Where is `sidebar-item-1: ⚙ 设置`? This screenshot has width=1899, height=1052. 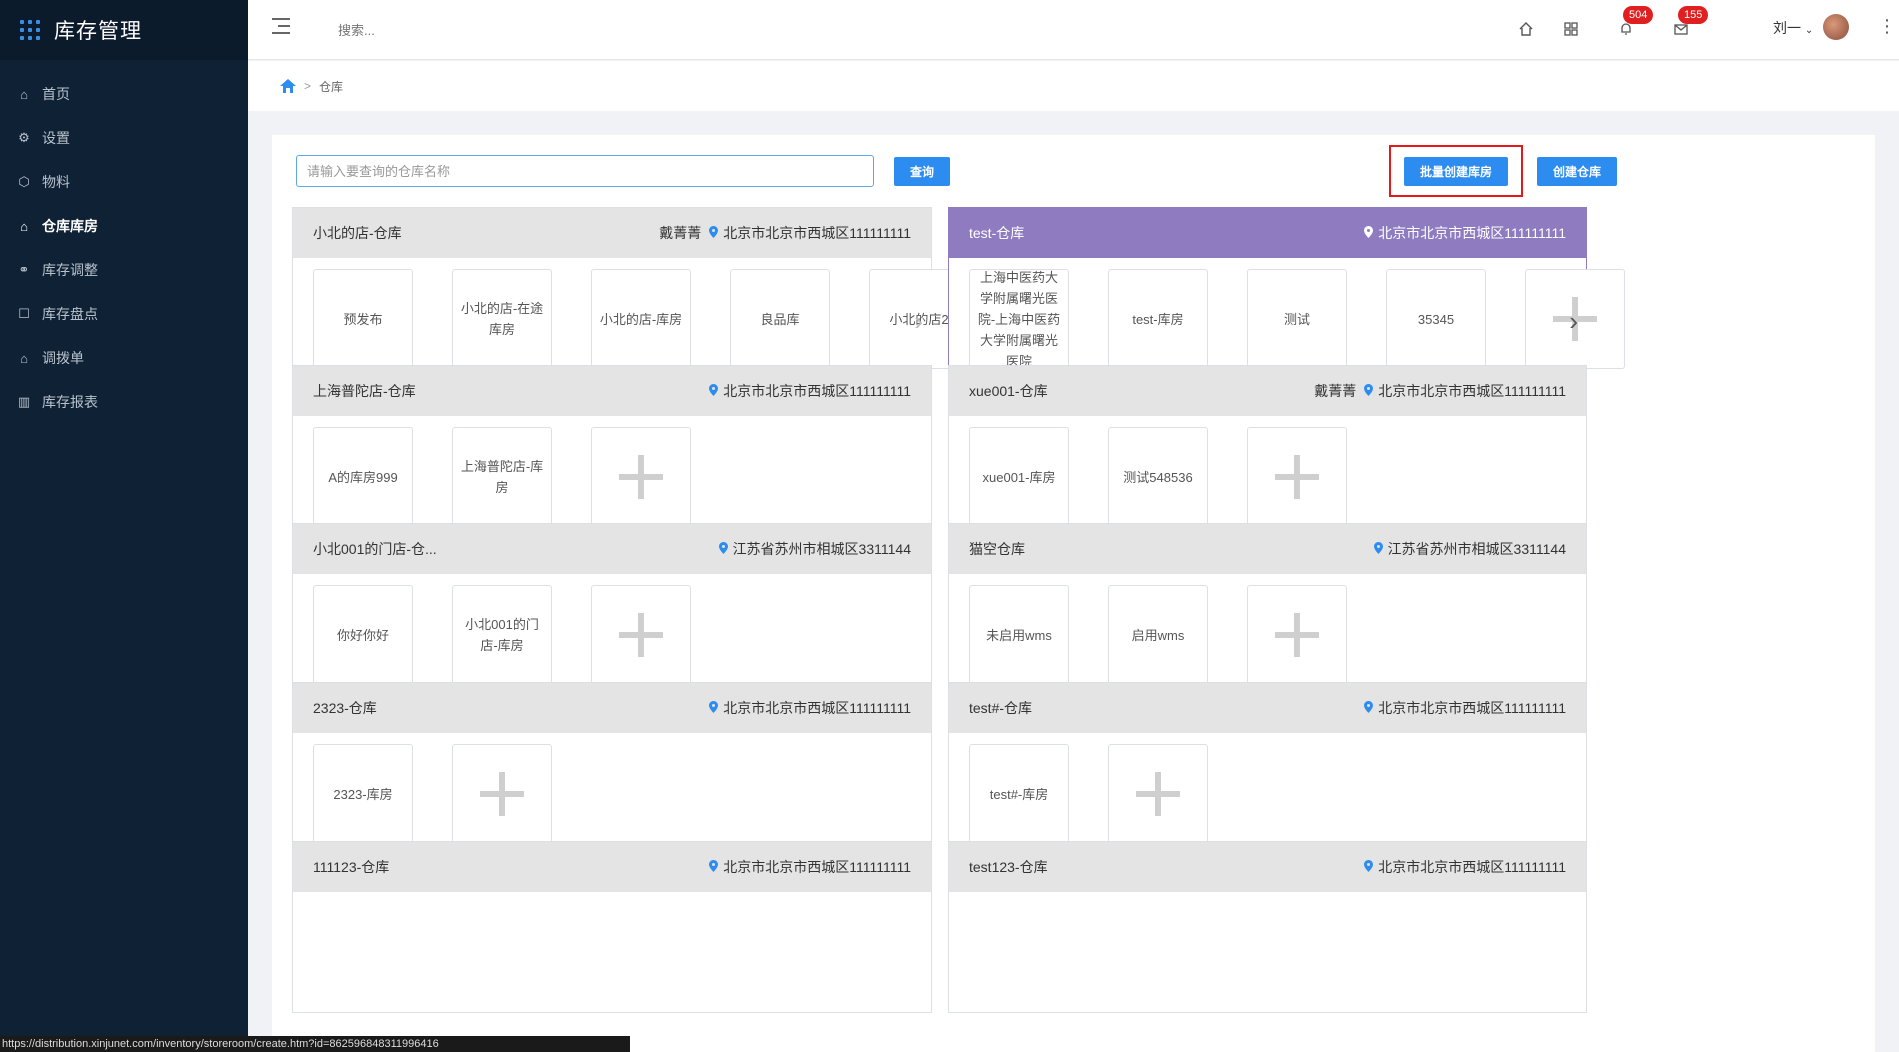 sidebar-item-1: ⚙ 设置 is located at coordinates (124, 138).